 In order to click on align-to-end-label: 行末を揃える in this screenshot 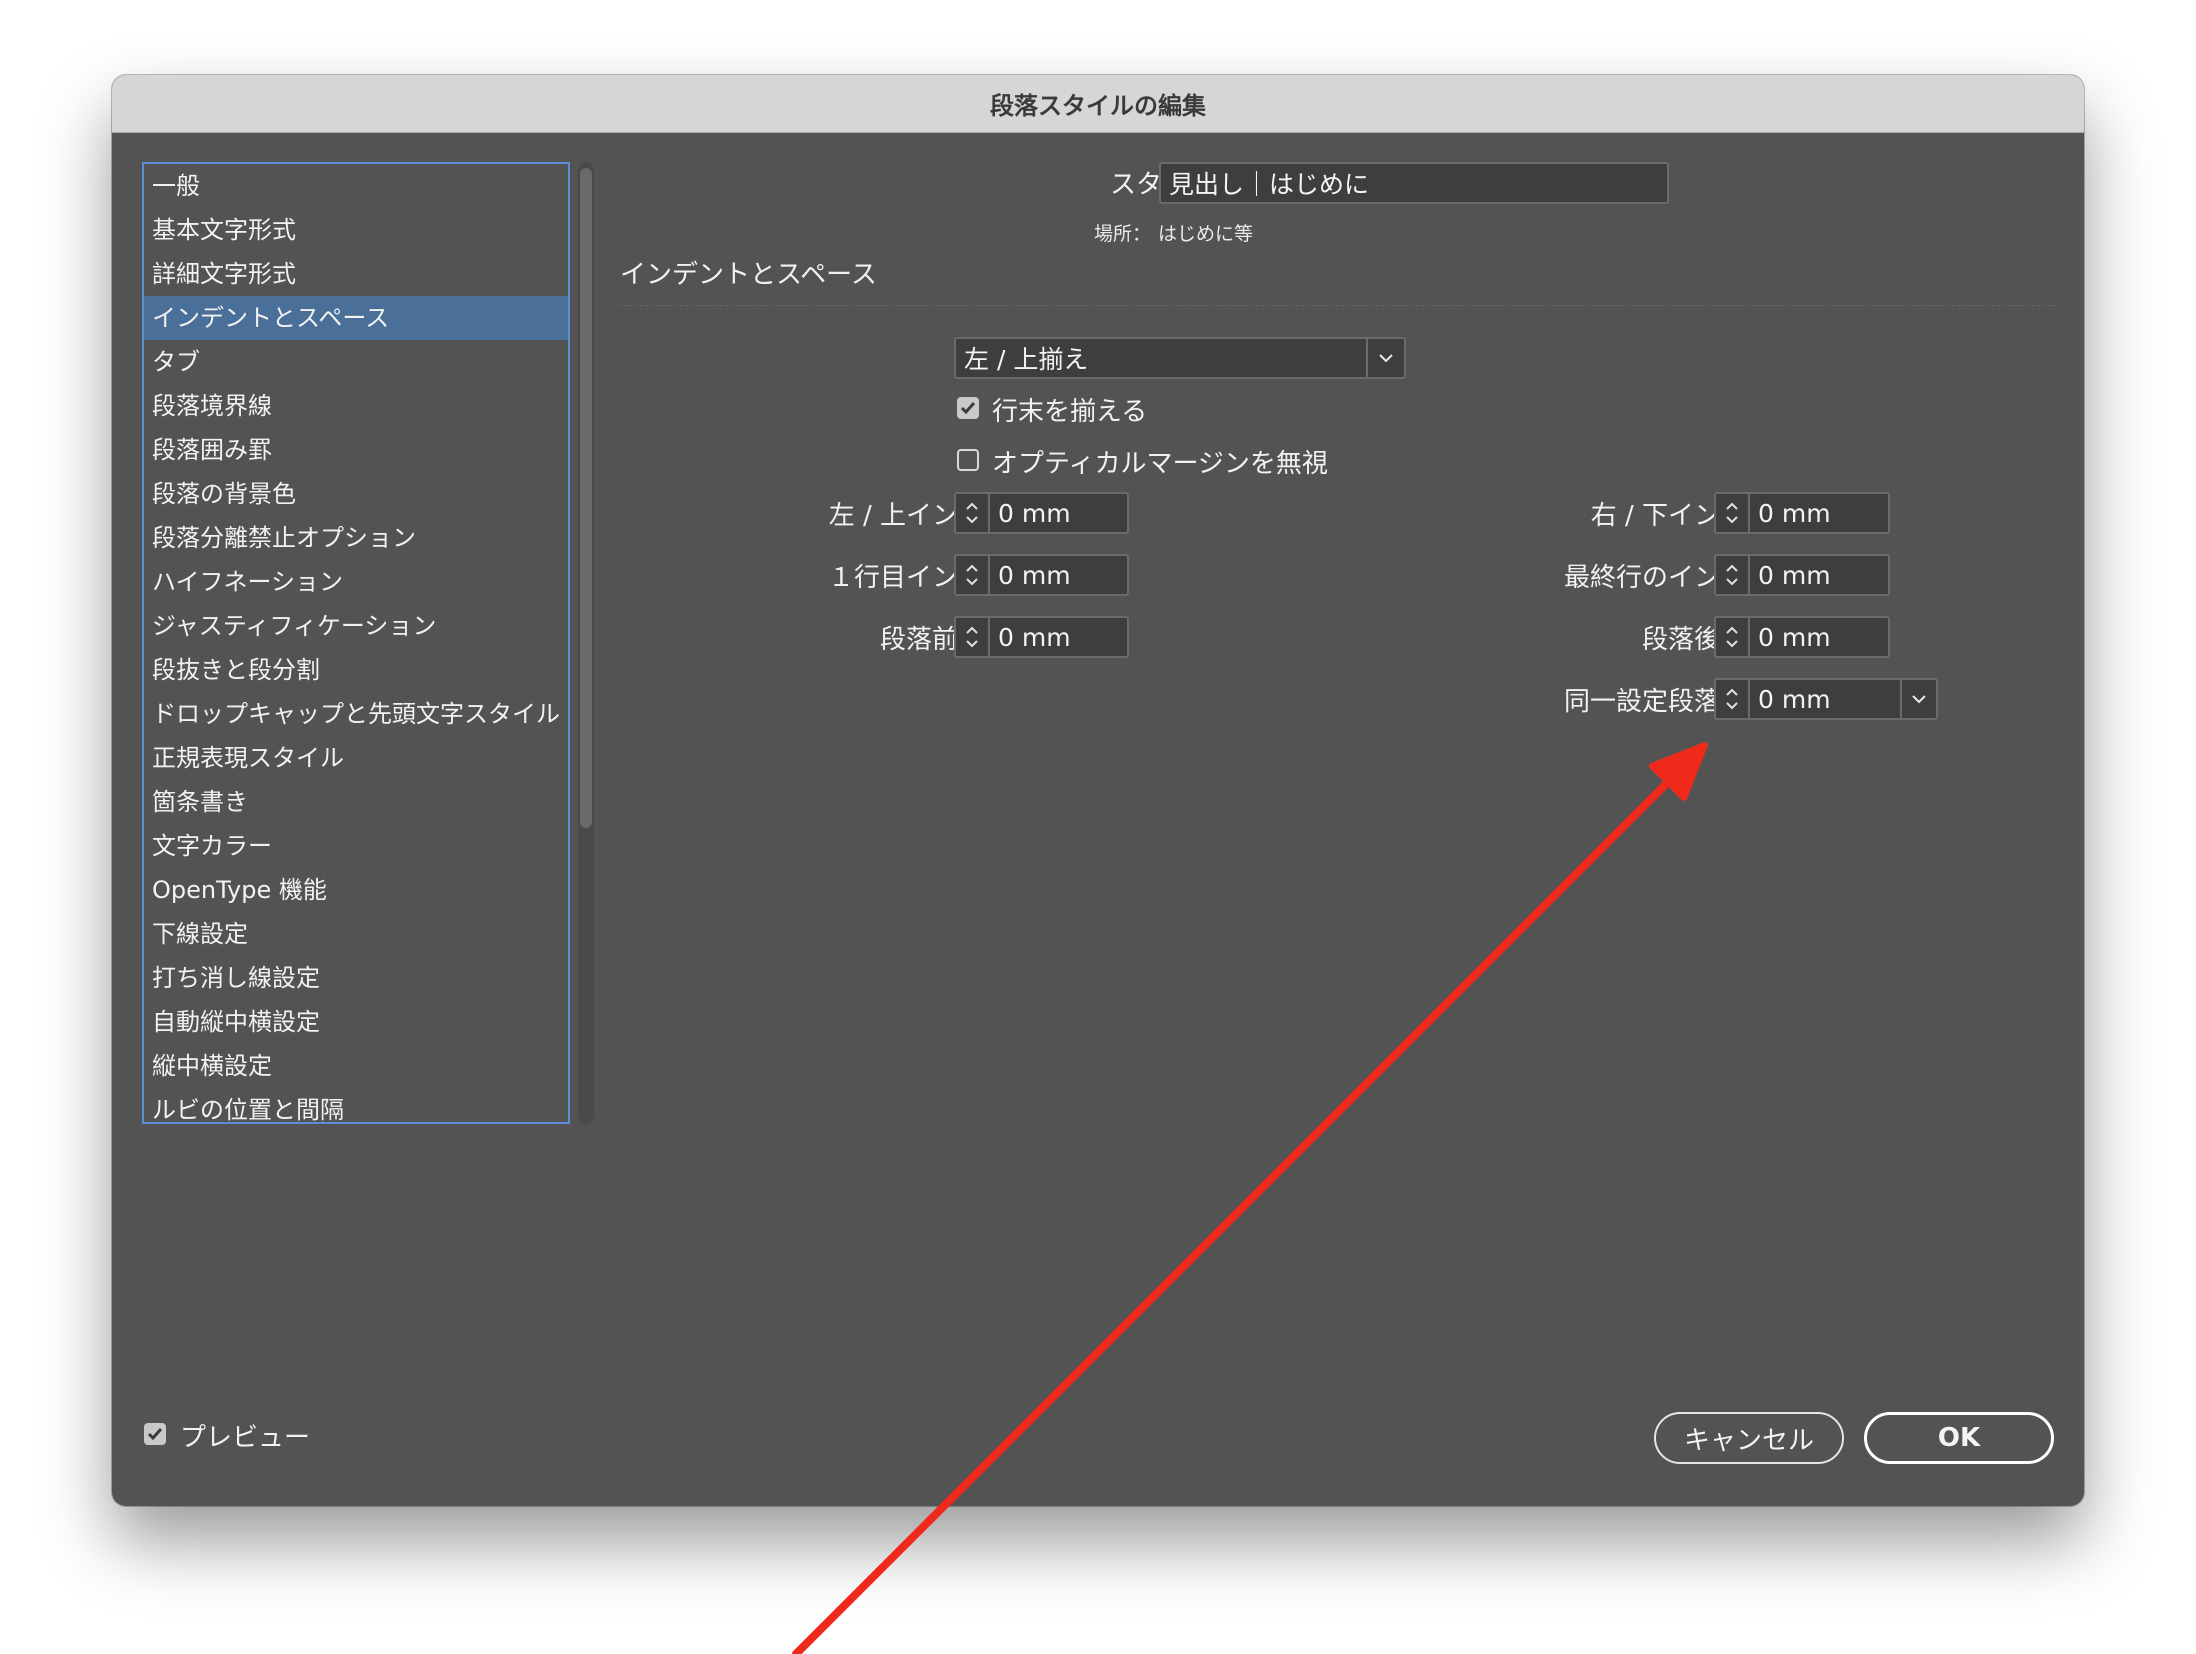, I will do `click(1069, 409)`.